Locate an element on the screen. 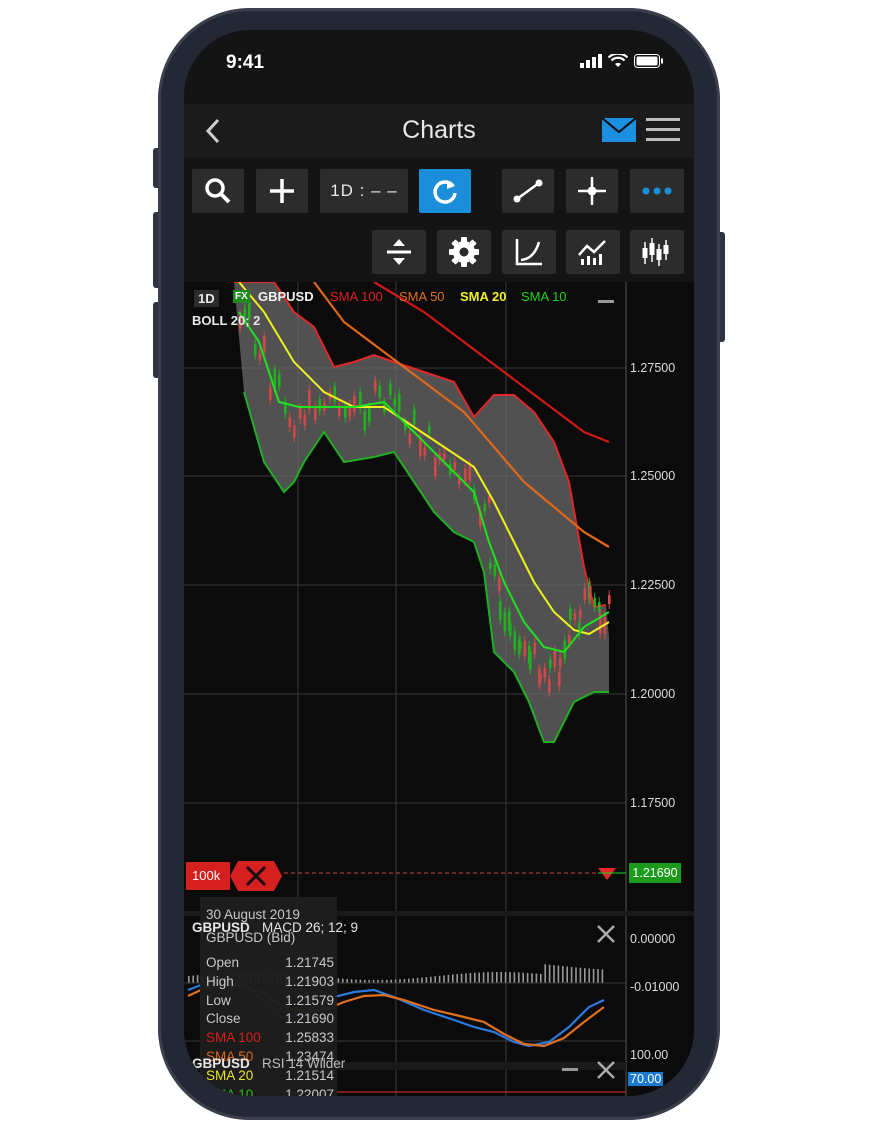 This screenshot has height=1128, width=870. timeframe-button: 1D : – – is located at coordinates (364, 191).